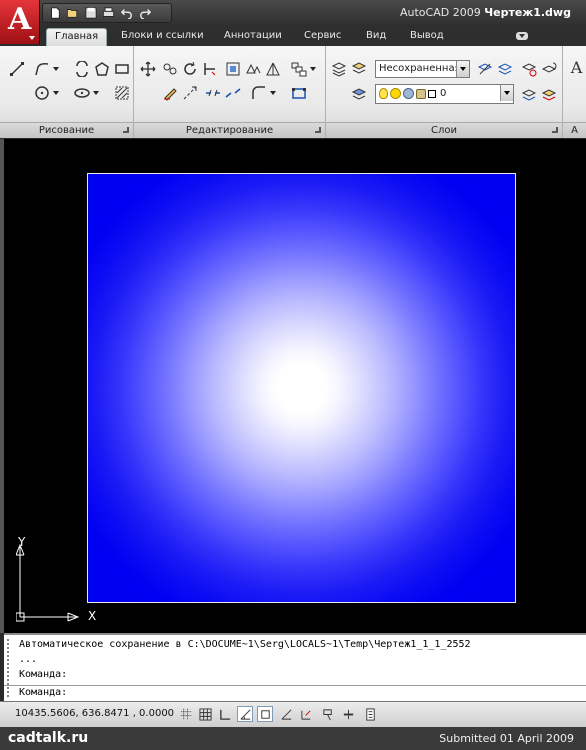 The image size is (586, 750). I want to click on layer-color-icon, so click(432, 93).